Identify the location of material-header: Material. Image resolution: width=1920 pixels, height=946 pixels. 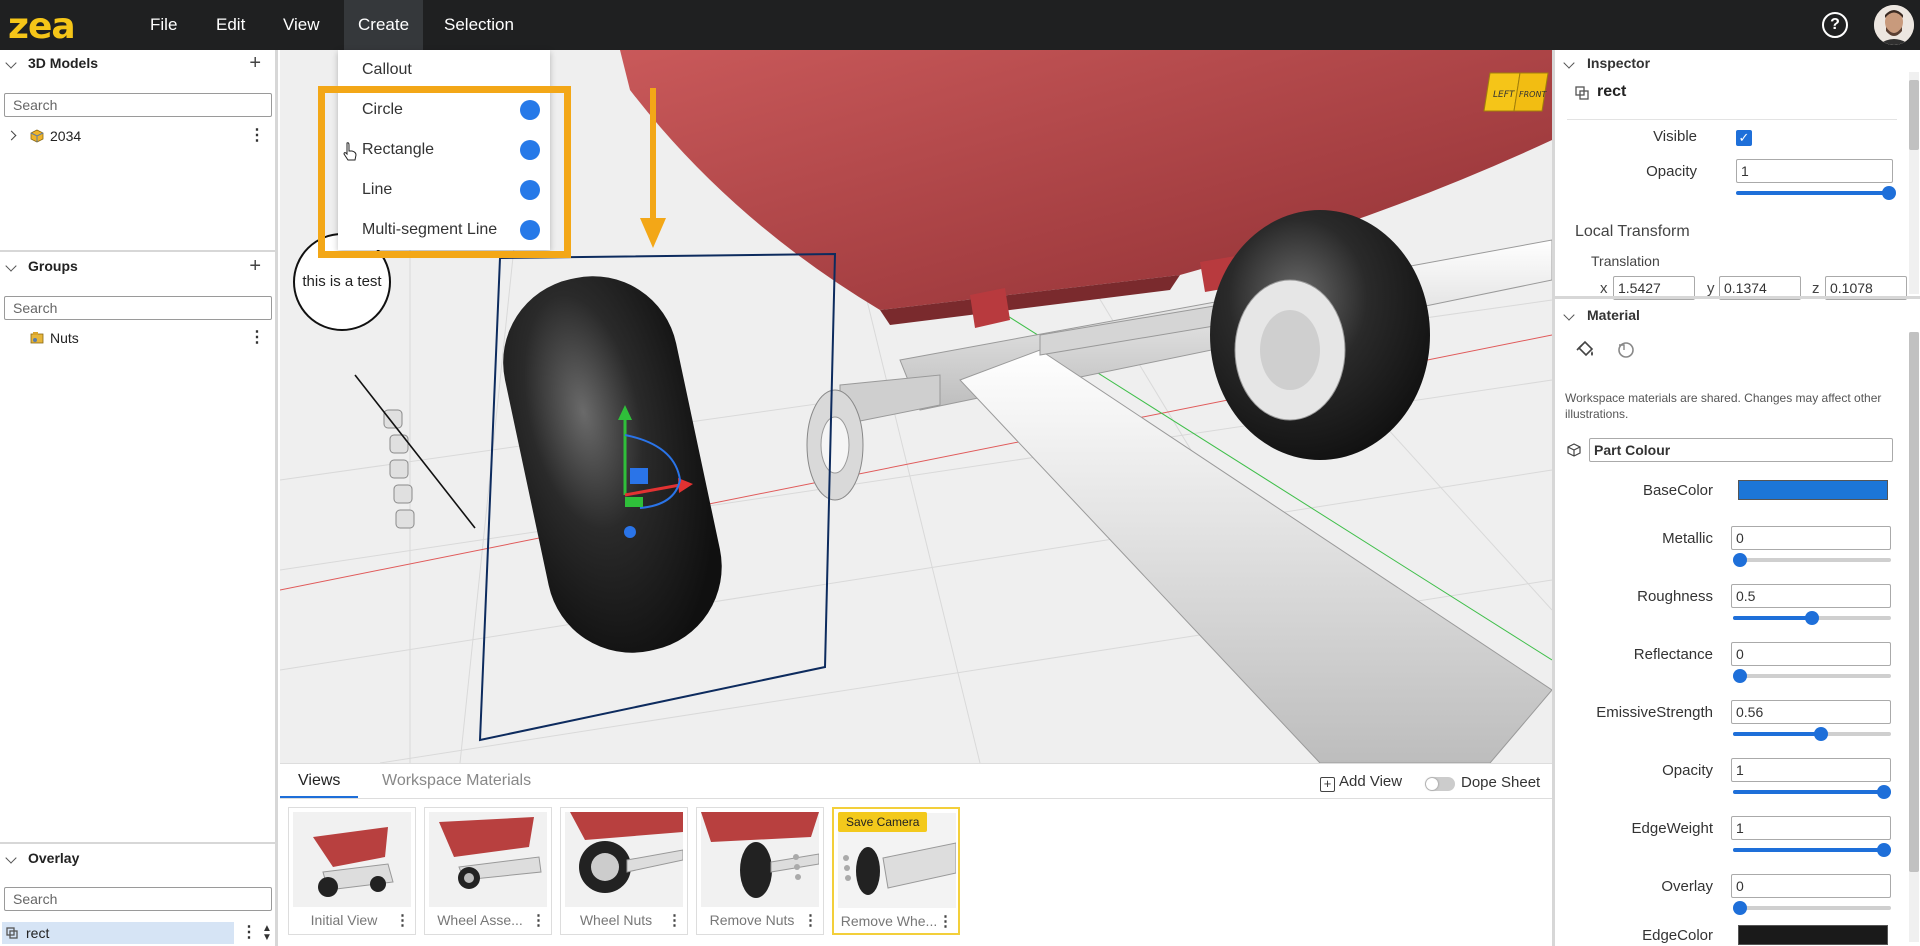
(1737, 315).